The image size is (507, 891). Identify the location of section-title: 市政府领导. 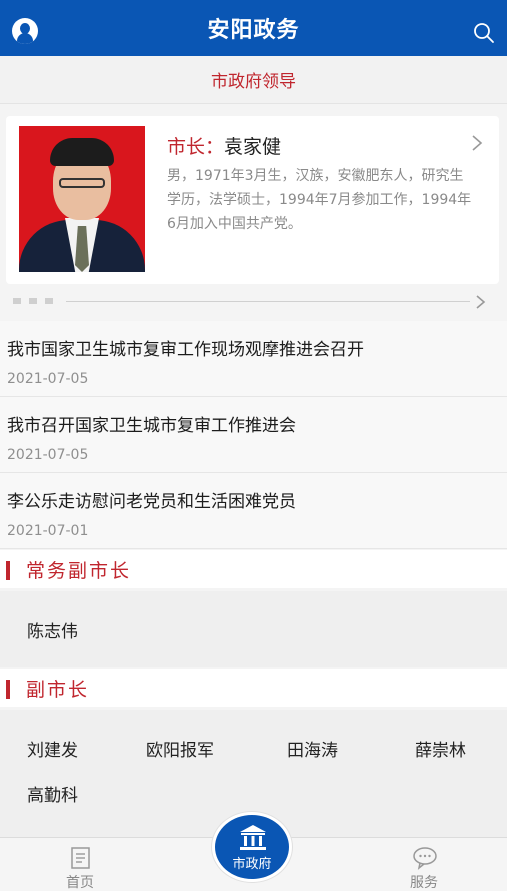
(253, 82).